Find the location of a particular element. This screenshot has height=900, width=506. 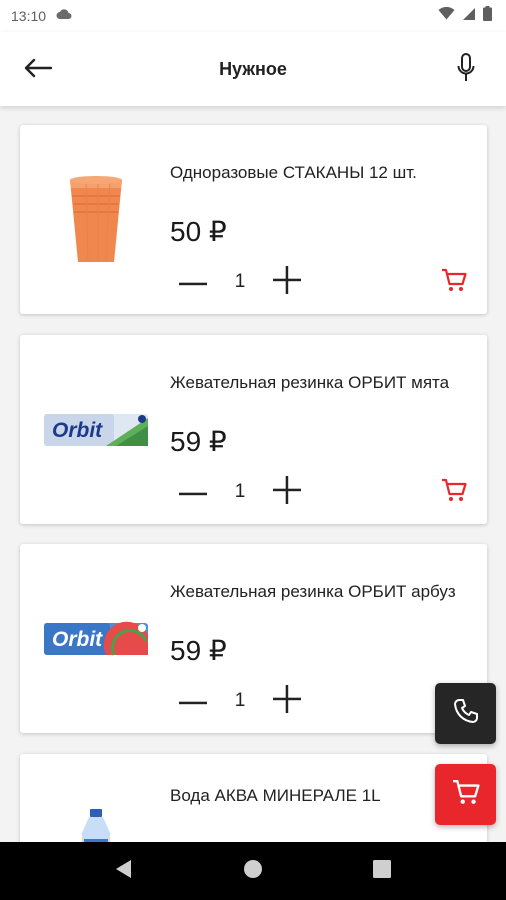

product-card: Вода АКВА МИНЕРАЛЕ 1L is located at coordinates (253, 798).